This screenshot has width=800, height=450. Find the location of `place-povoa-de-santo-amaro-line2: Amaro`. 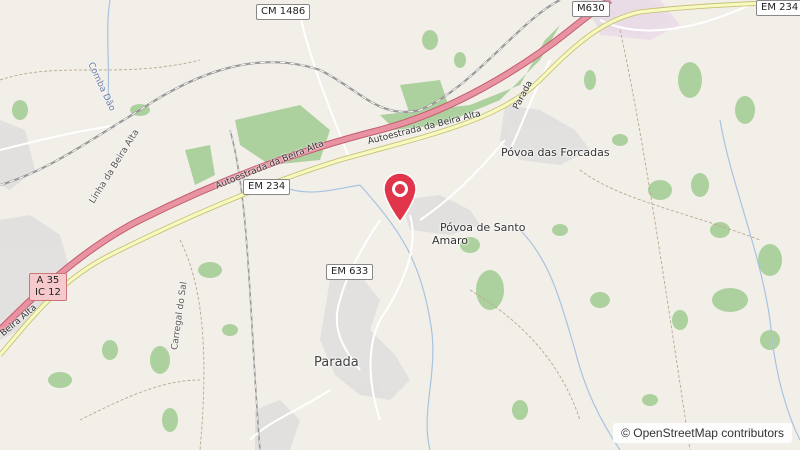

place-povoa-de-santo-amaro-line2: Amaro is located at coordinates (450, 240).